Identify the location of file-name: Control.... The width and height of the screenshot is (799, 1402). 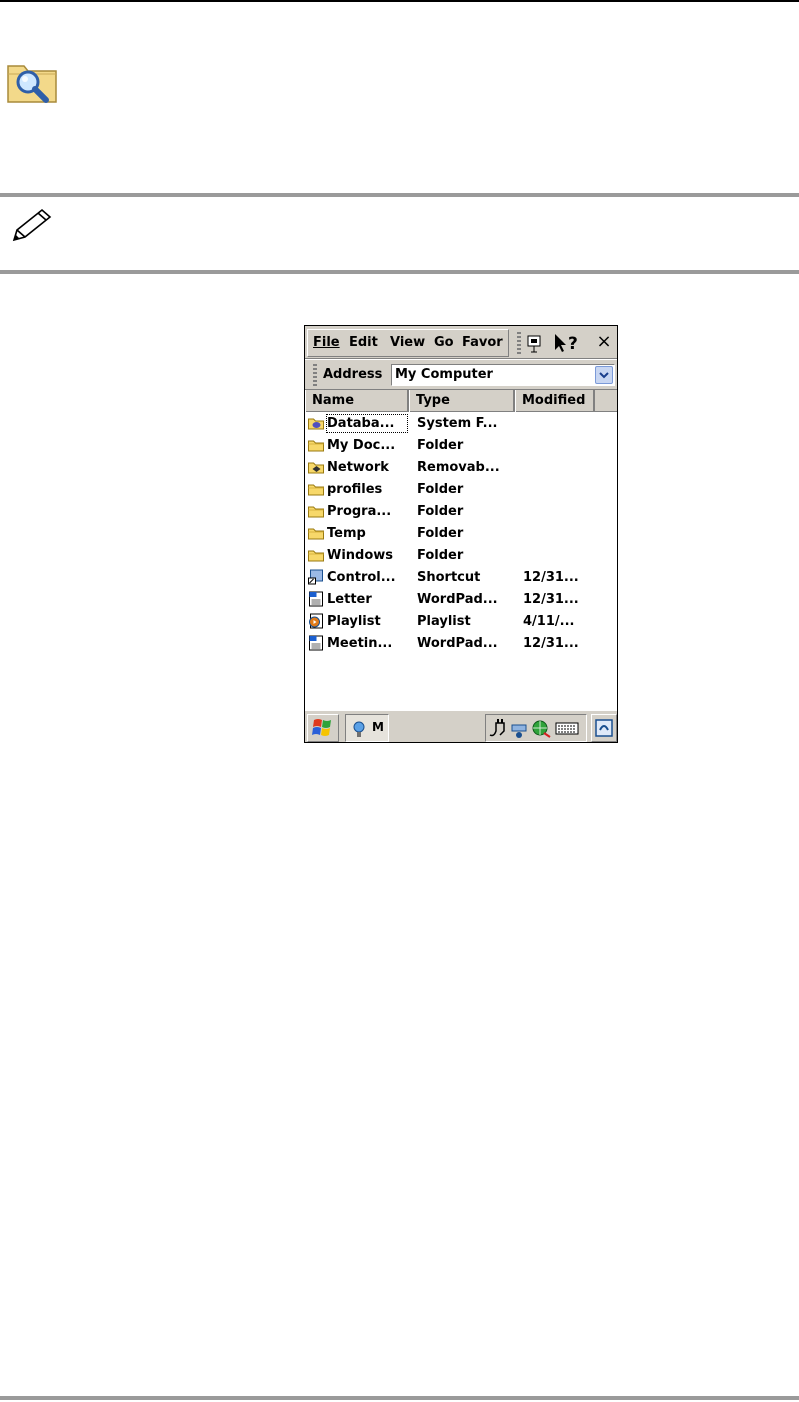
(361, 577).